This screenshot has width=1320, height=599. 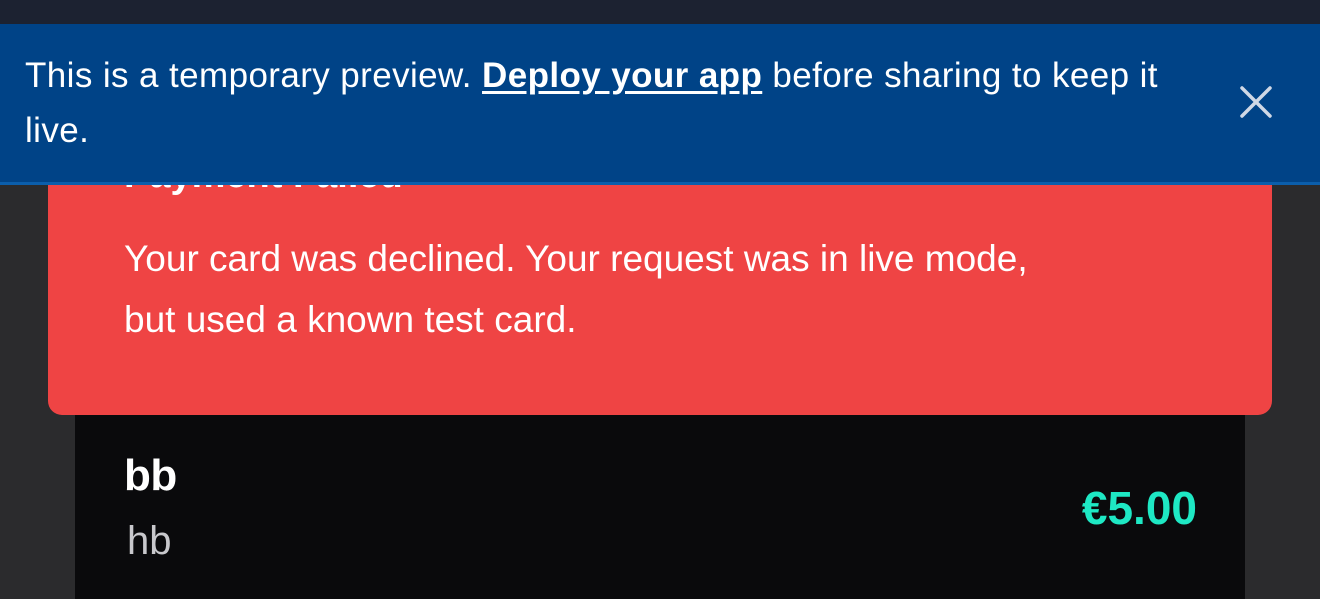 What do you see at coordinates (150, 475) in the screenshot?
I see `item-title: bb` at bounding box center [150, 475].